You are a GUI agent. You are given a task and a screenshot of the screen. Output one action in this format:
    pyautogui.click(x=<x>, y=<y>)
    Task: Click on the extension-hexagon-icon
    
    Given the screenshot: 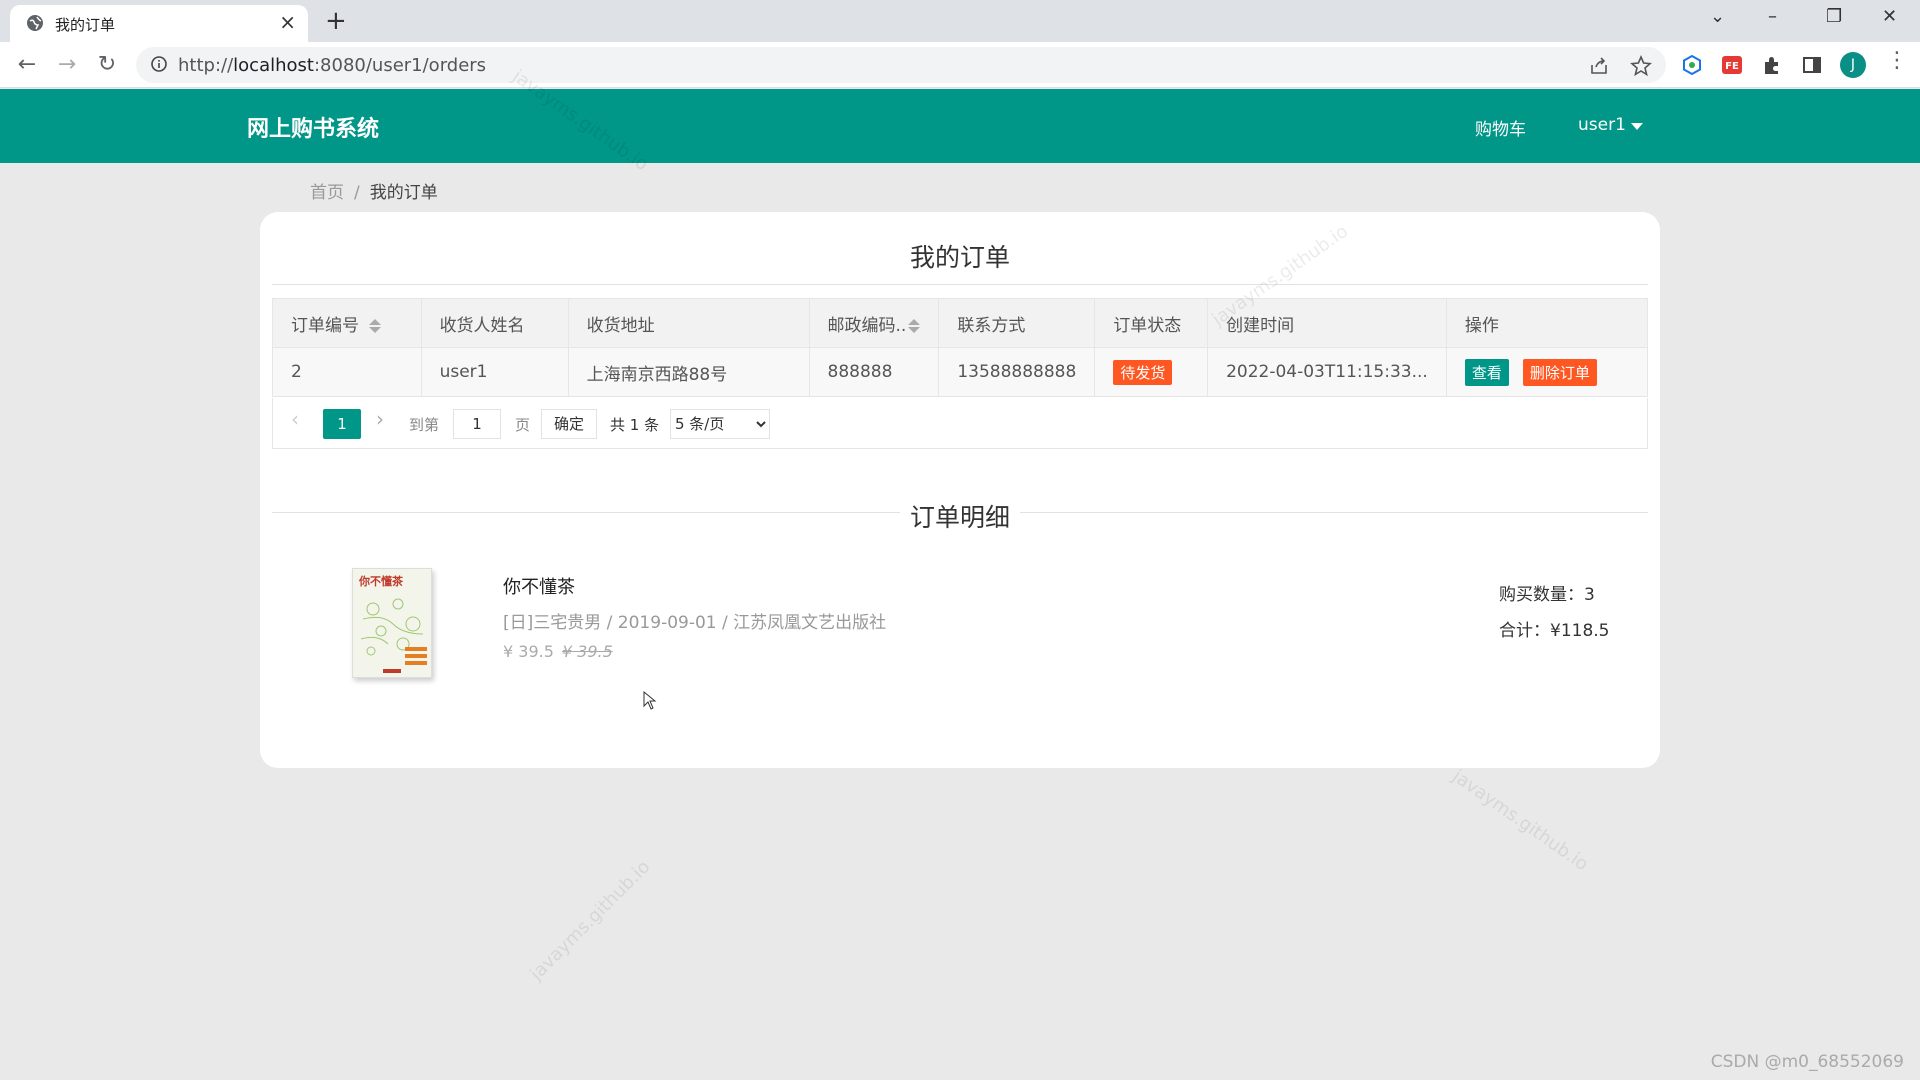 What is the action you would take?
    pyautogui.click(x=1692, y=65)
    